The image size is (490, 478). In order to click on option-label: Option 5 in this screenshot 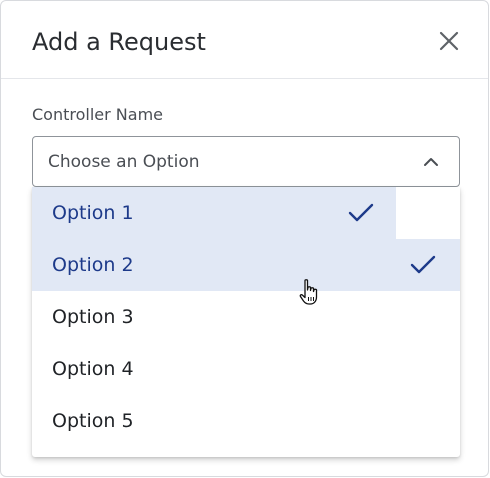, I will do `click(93, 421)`.